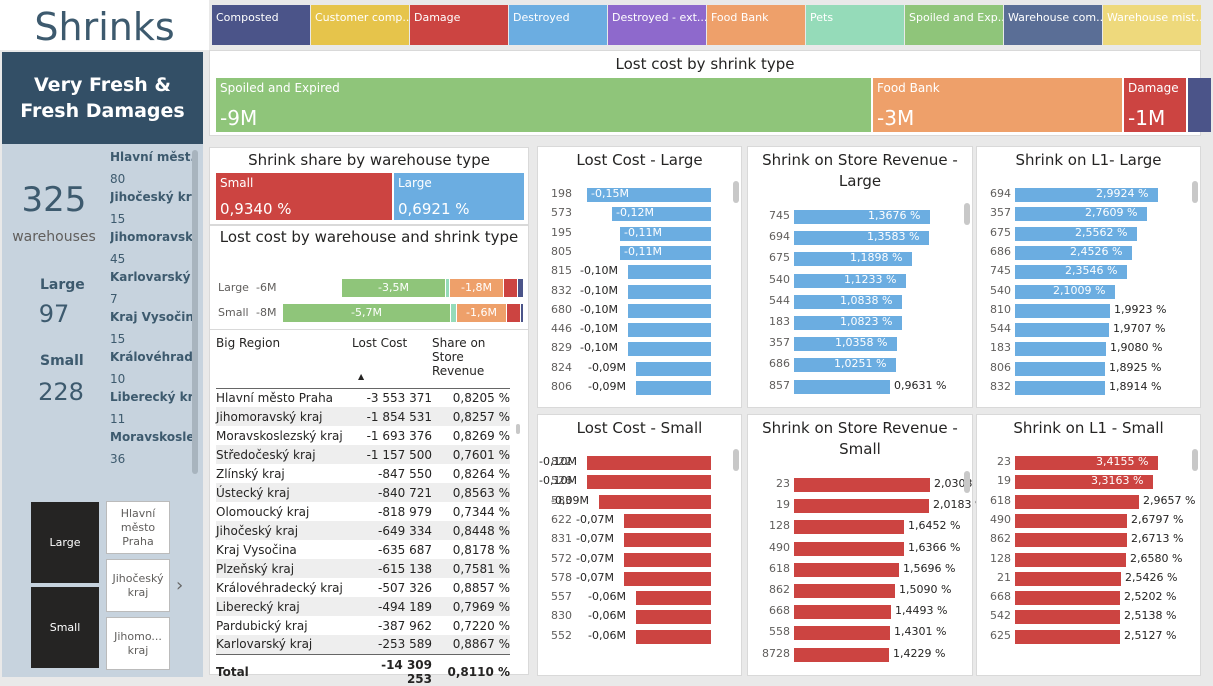  What do you see at coordinates (363, 625) in the screenshot?
I see `table-row: Pardubický kraj -387 962 0,7220 %` at bounding box center [363, 625].